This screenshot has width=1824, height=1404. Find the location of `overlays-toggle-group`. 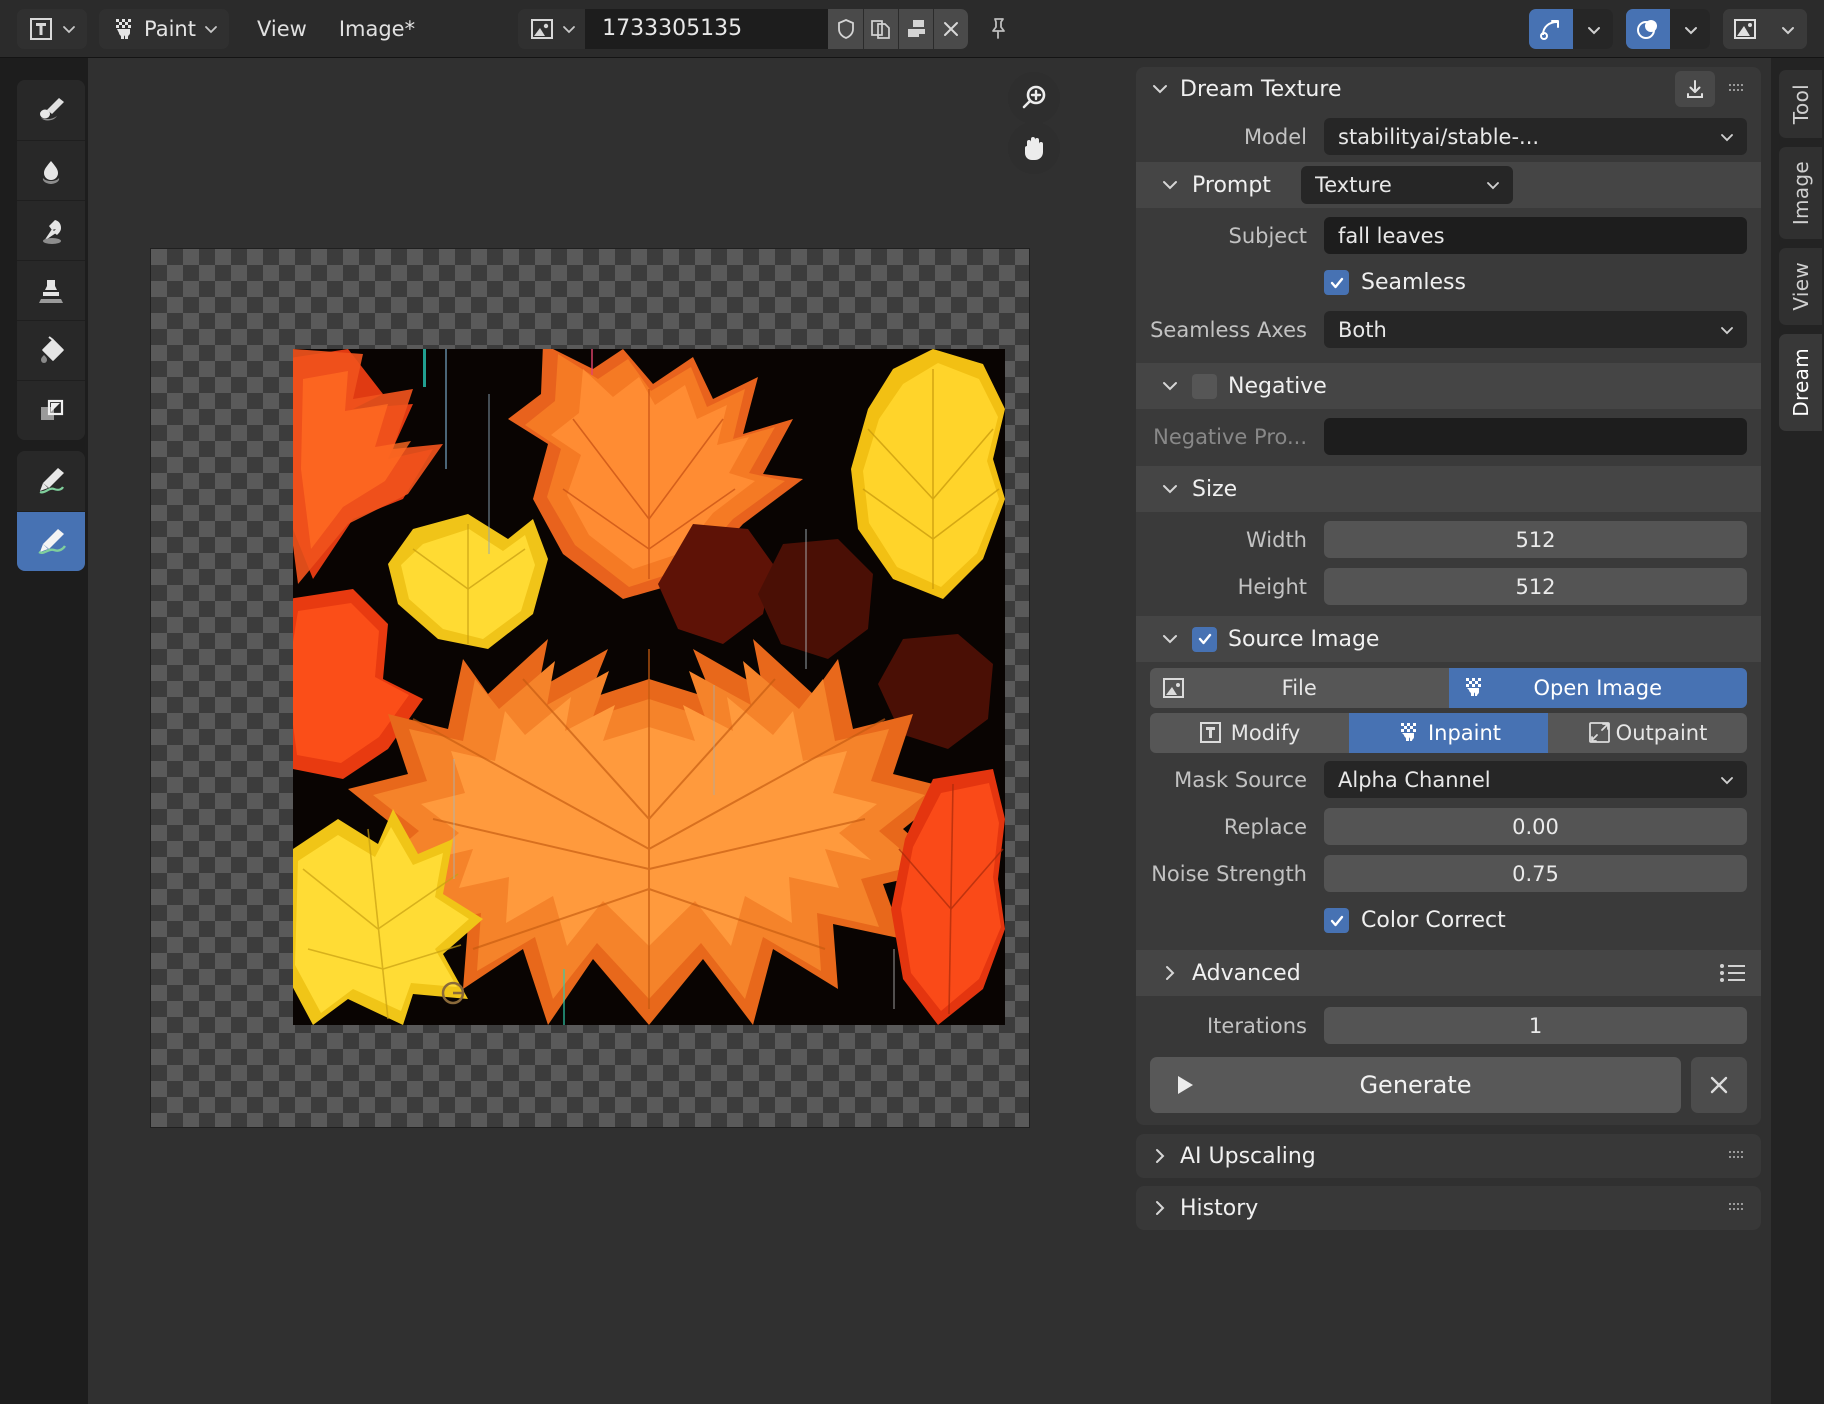

overlays-toggle-group is located at coordinates (1668, 28).